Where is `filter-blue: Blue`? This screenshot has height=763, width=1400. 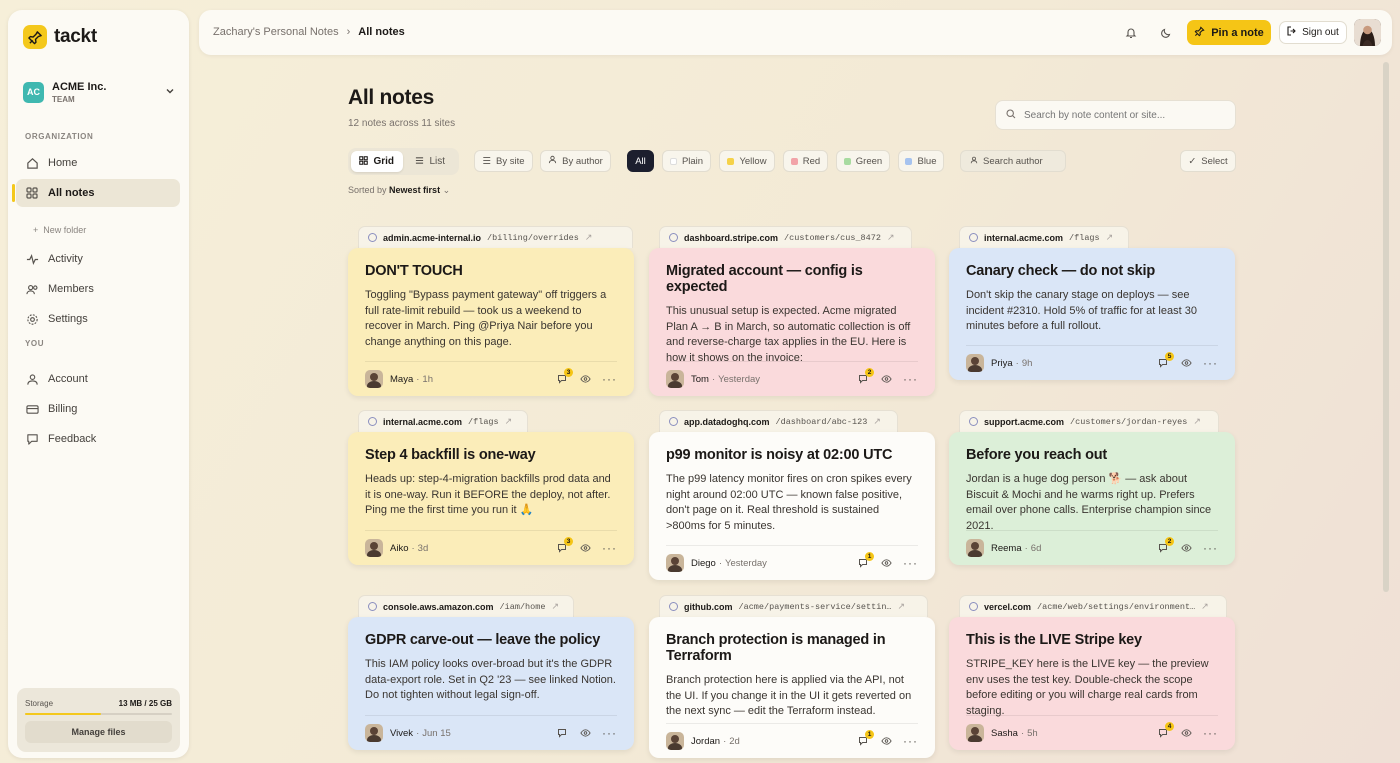
filter-blue: Blue is located at coordinates (921, 161).